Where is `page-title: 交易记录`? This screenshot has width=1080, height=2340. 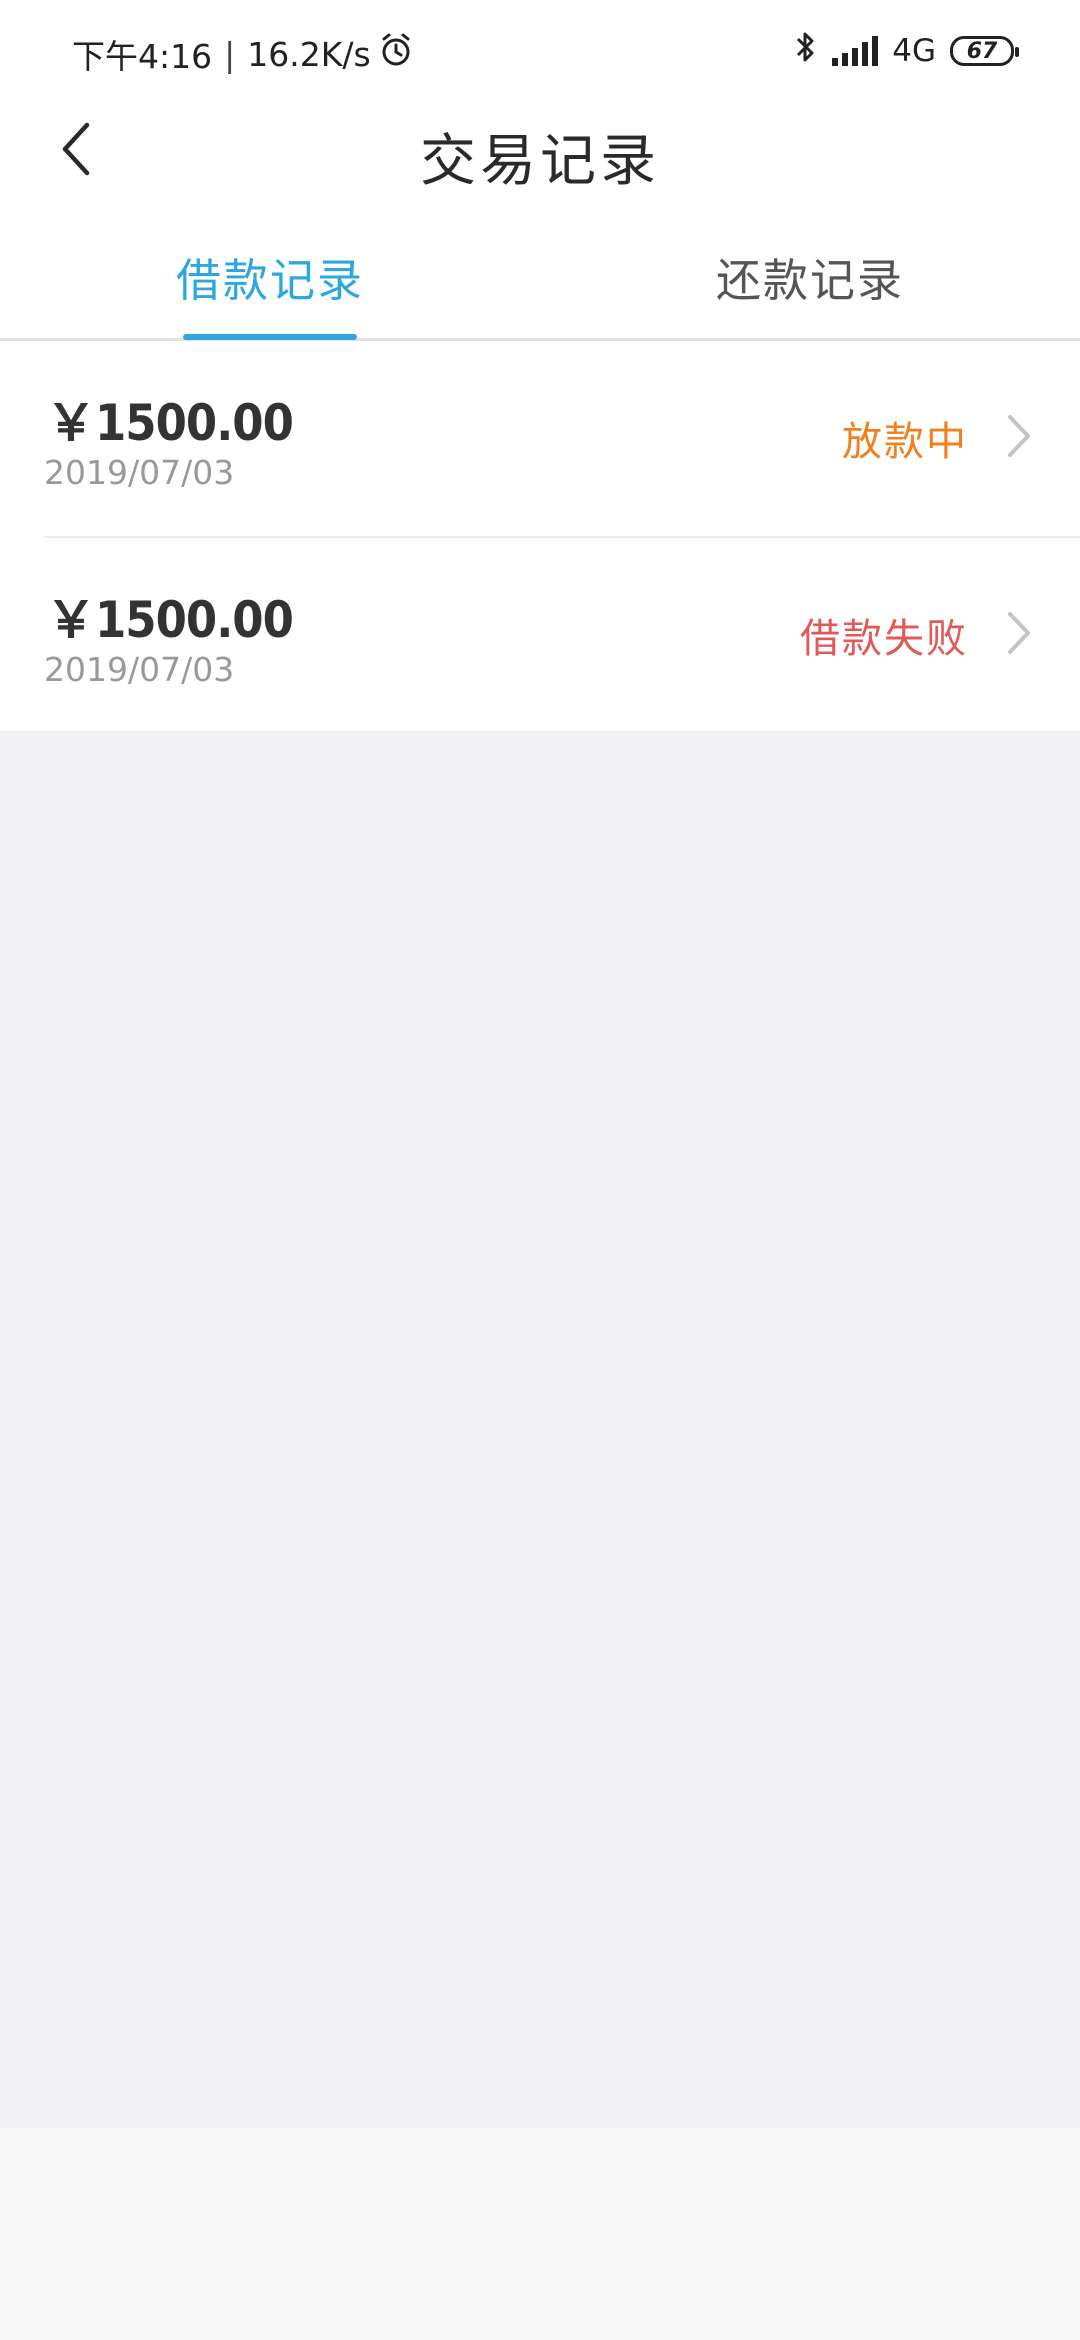 page-title: 交易记录 is located at coordinates (540, 161).